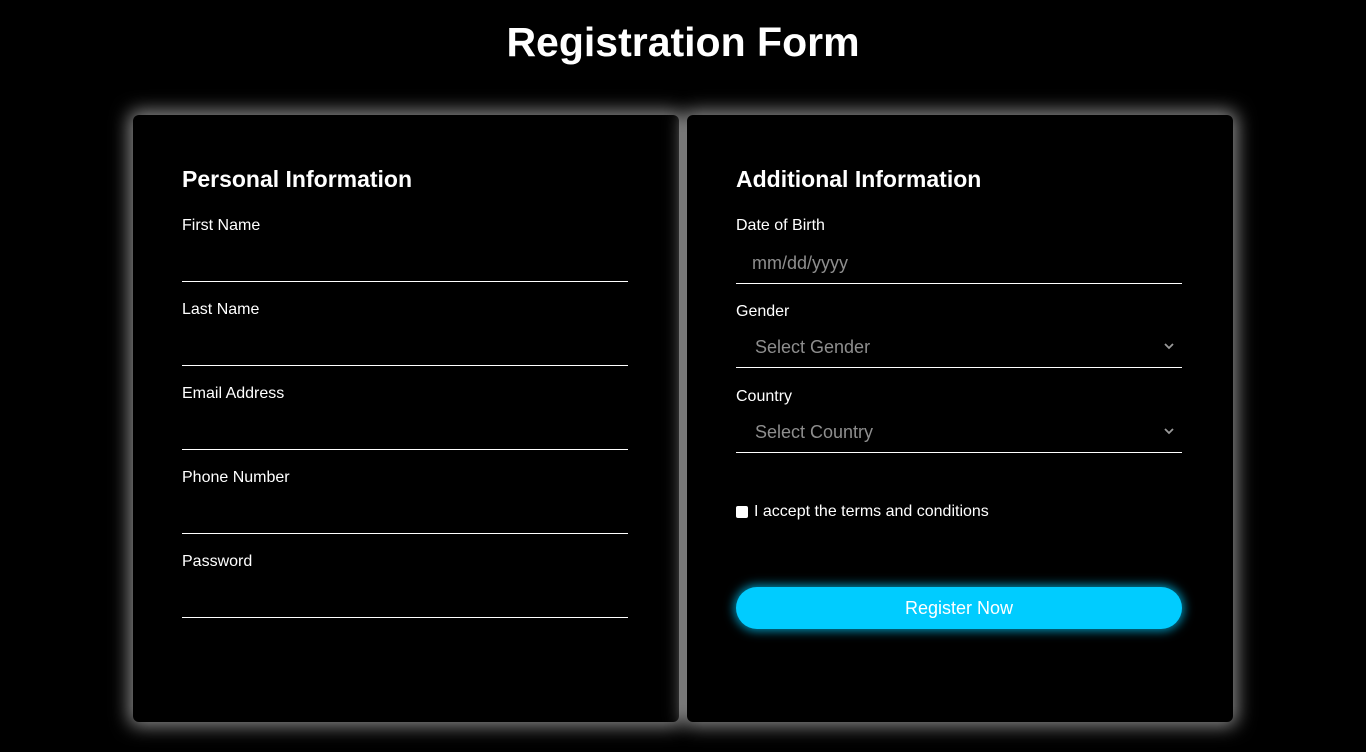 The height and width of the screenshot is (752, 1366). What do you see at coordinates (959, 434) in the screenshot?
I see `country-select: Select Country` at bounding box center [959, 434].